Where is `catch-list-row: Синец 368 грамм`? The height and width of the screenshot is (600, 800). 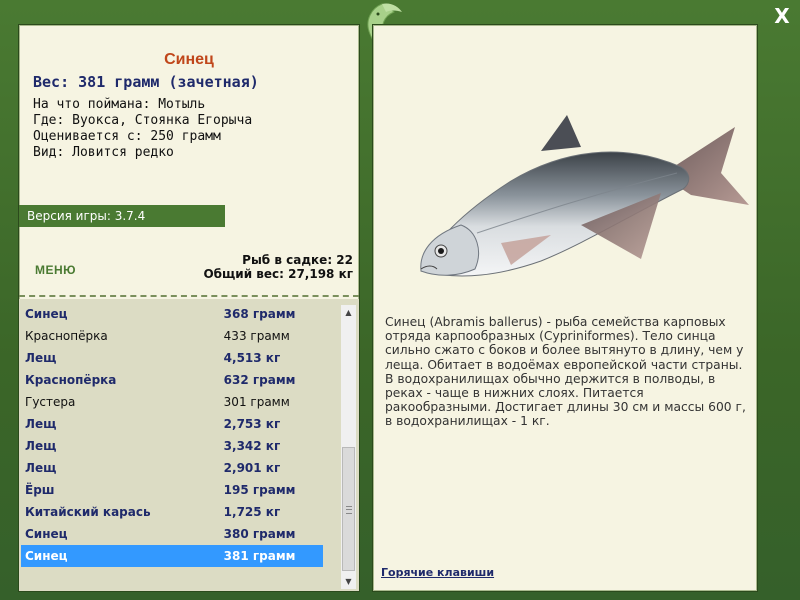 catch-list-row: Синец 368 грамм is located at coordinates (172, 314).